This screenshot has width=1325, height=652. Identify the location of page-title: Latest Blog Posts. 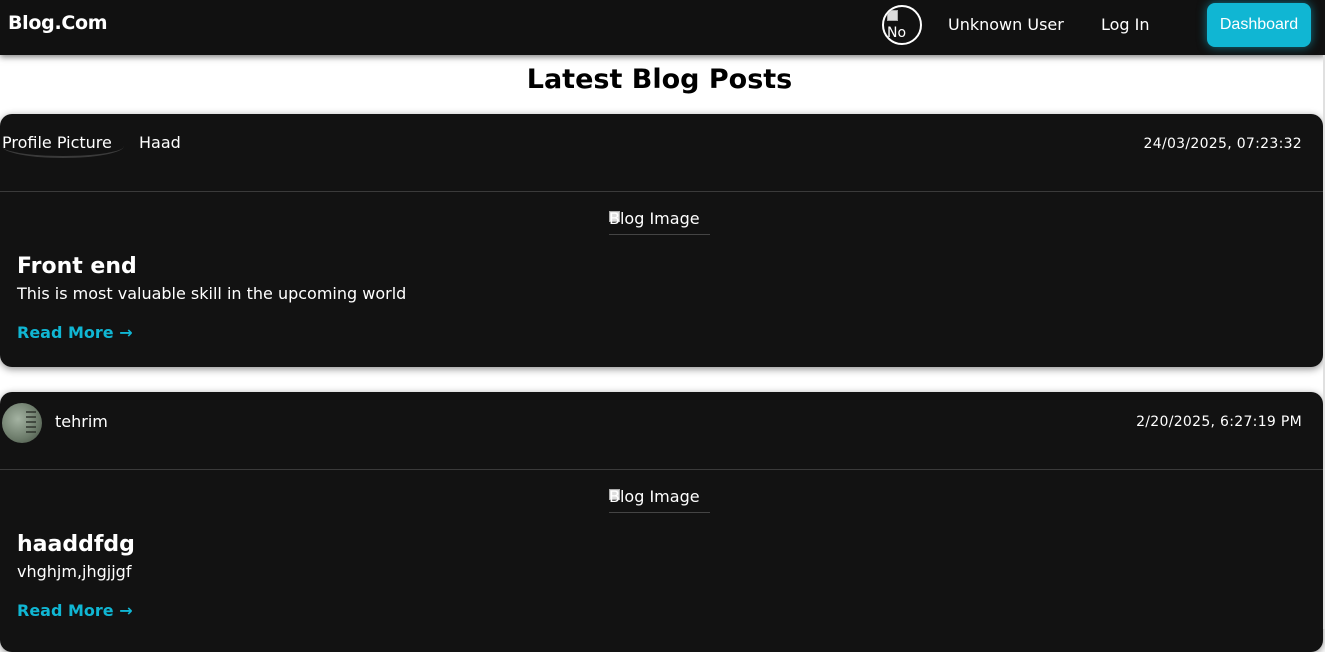
(659, 79).